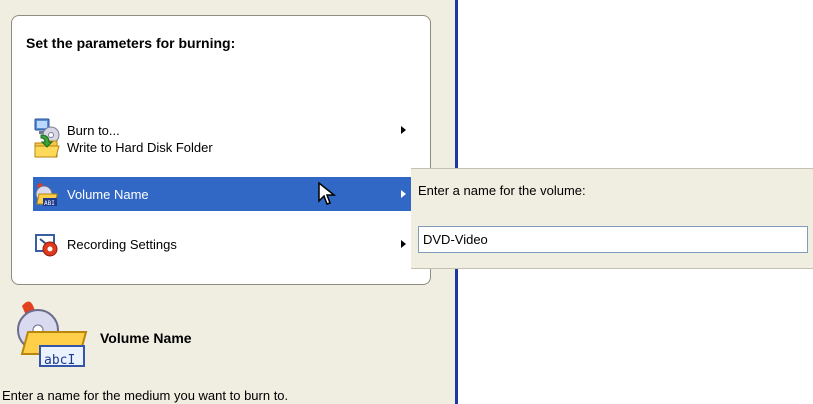  What do you see at coordinates (222, 244) in the screenshot?
I see `menu-item-recording-settings: Recording Settings` at bounding box center [222, 244].